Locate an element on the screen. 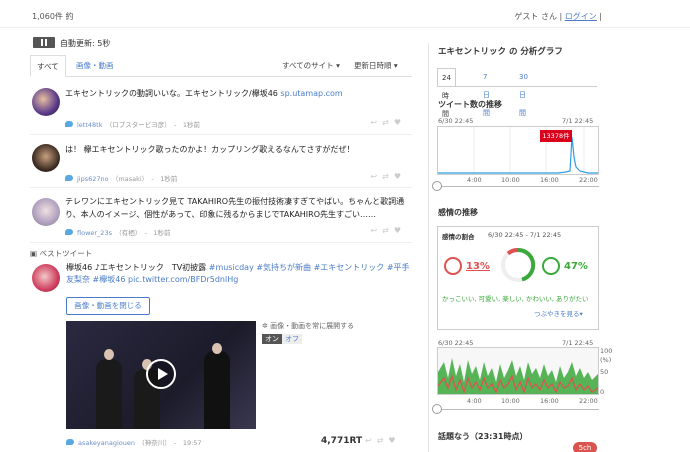 The image size is (690, 452). tab-24h: 24時間 is located at coordinates (446, 93).